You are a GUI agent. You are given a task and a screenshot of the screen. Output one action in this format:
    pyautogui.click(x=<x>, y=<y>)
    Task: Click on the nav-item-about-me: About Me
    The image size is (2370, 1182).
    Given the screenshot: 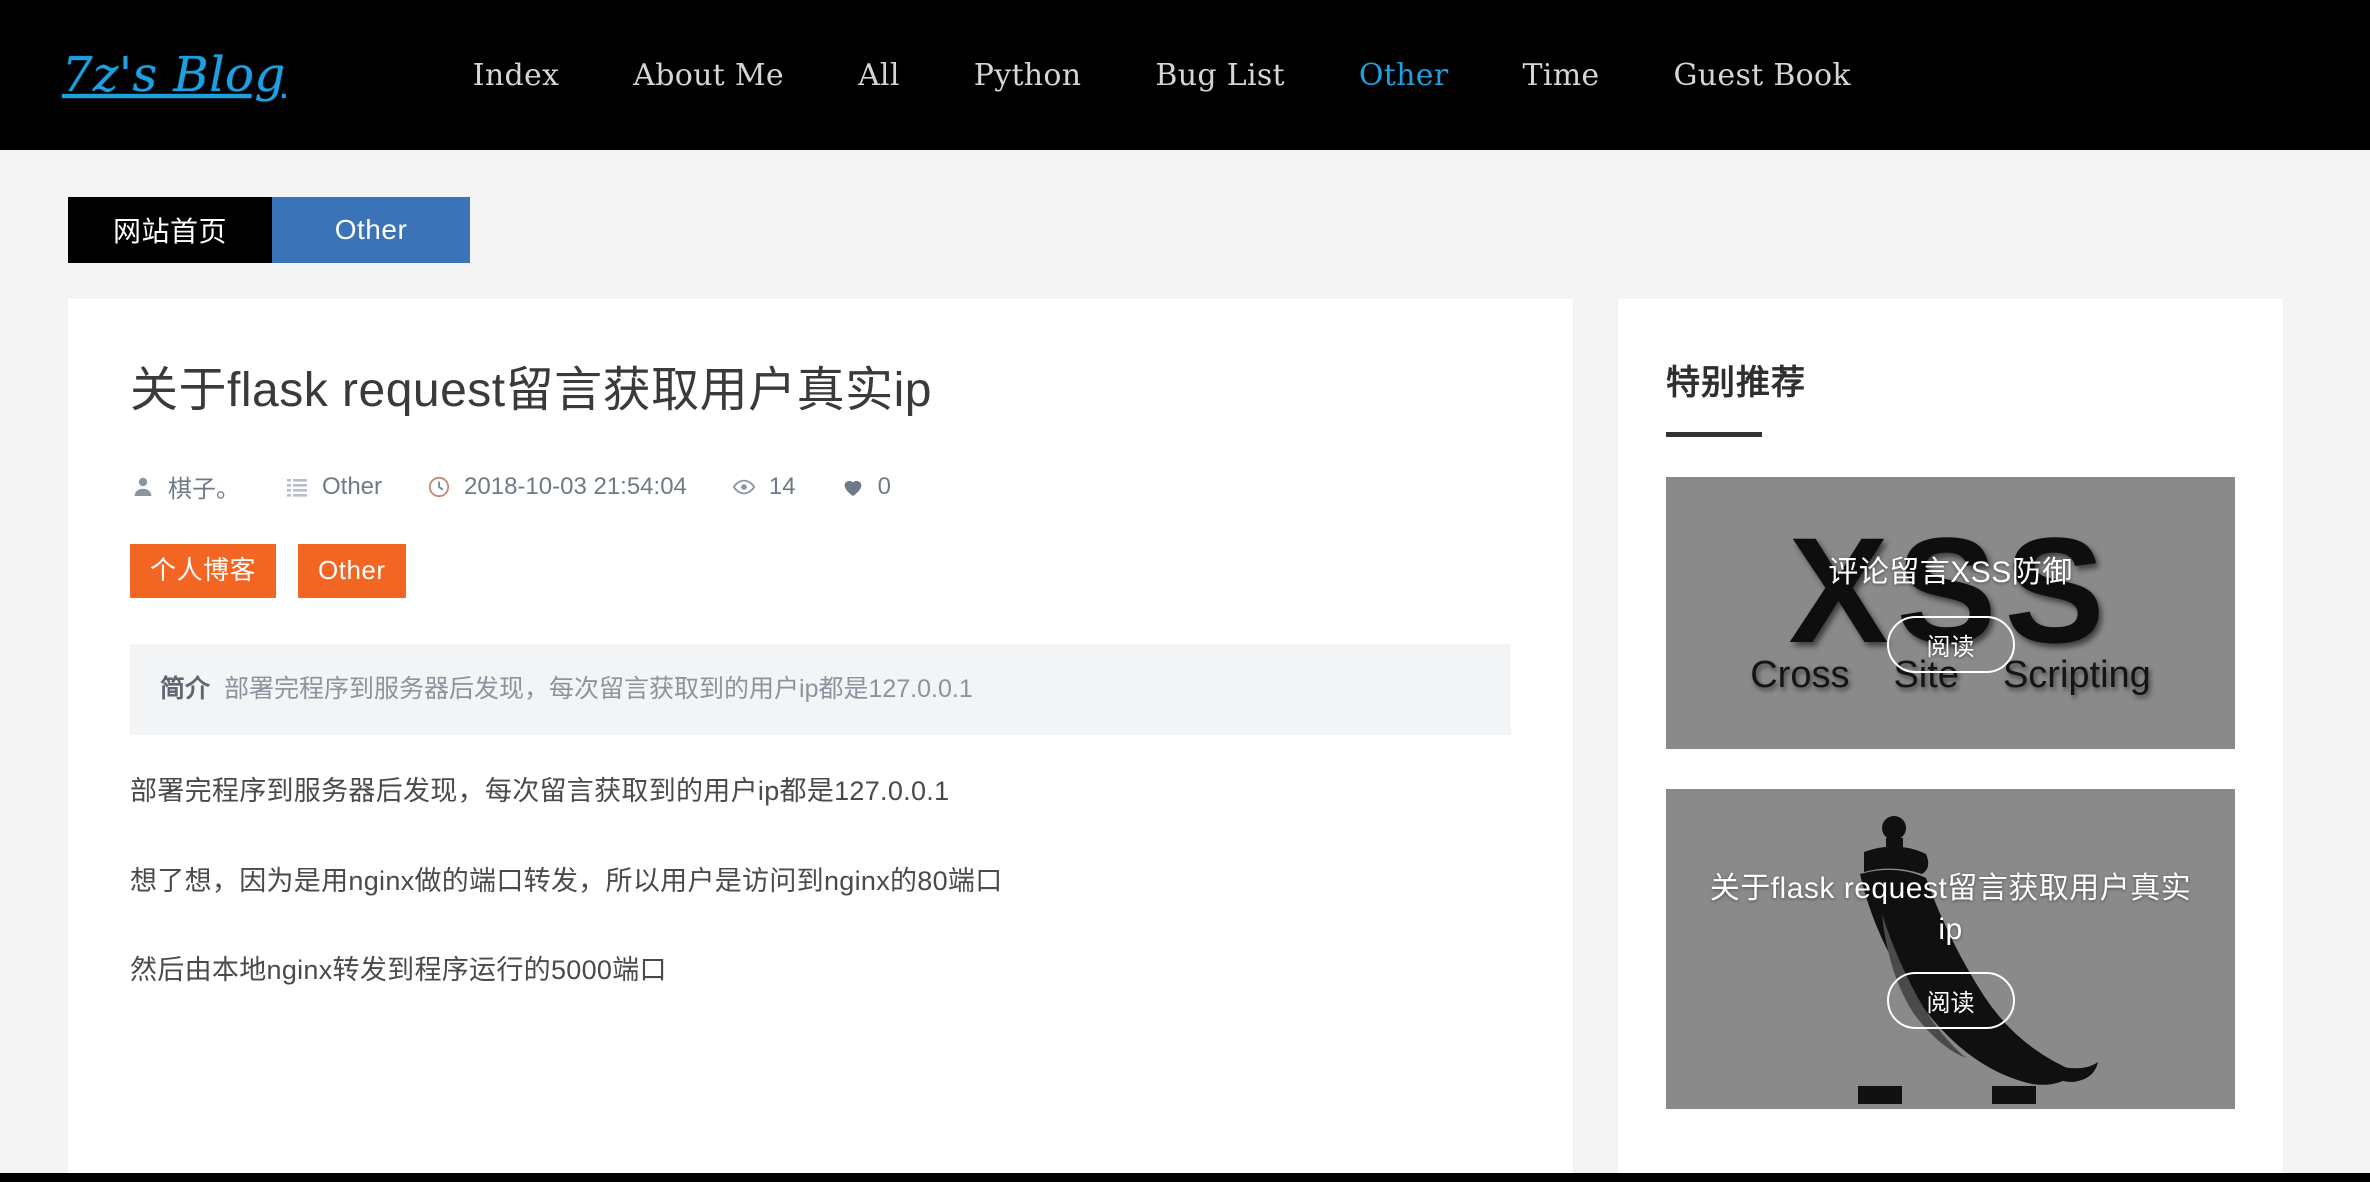 What is the action you would take?
    pyautogui.click(x=708, y=75)
    